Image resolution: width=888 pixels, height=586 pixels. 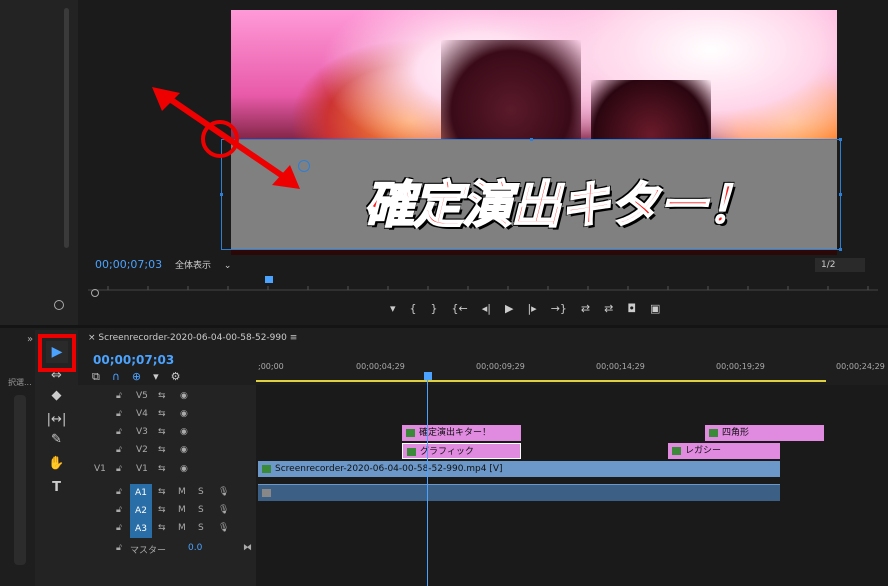 I want to click on monitor-playhead, so click(x=269, y=279).